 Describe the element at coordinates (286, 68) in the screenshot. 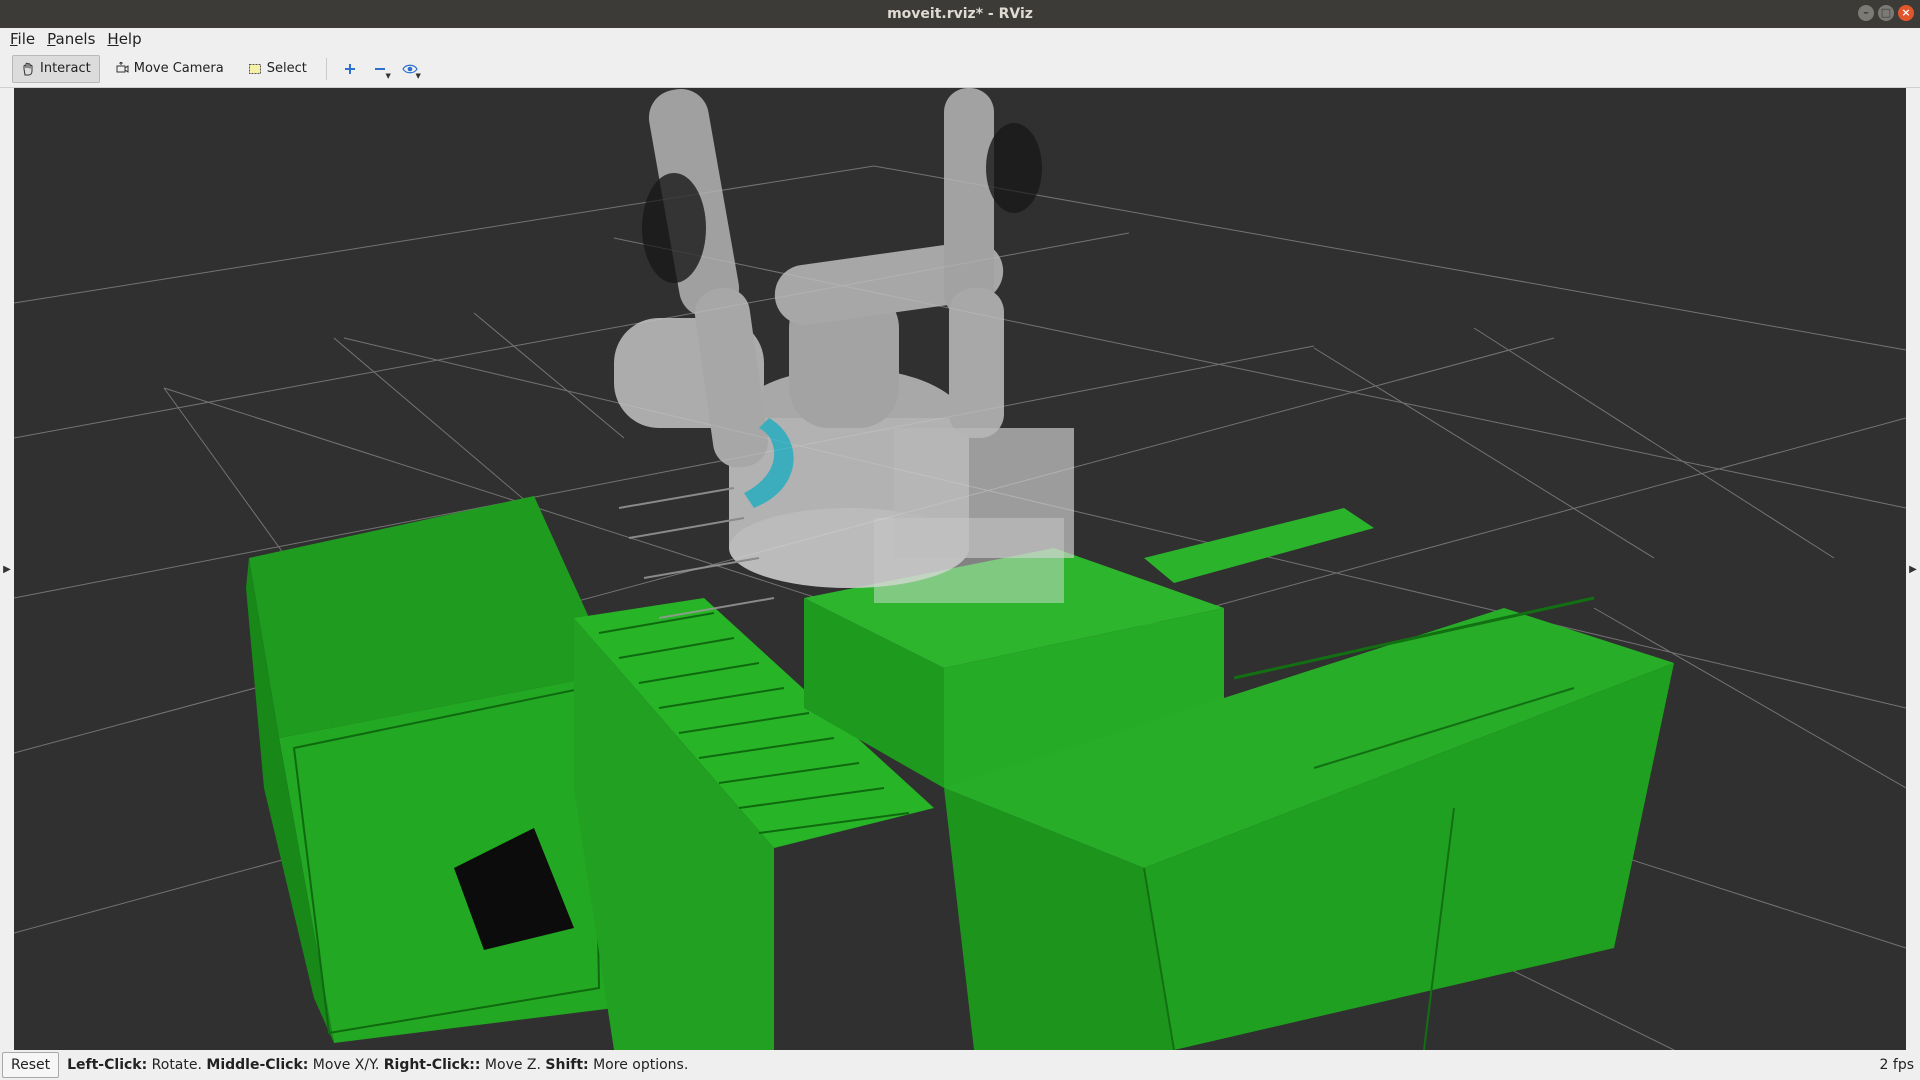

I see `select-tool-label: Select` at that location.